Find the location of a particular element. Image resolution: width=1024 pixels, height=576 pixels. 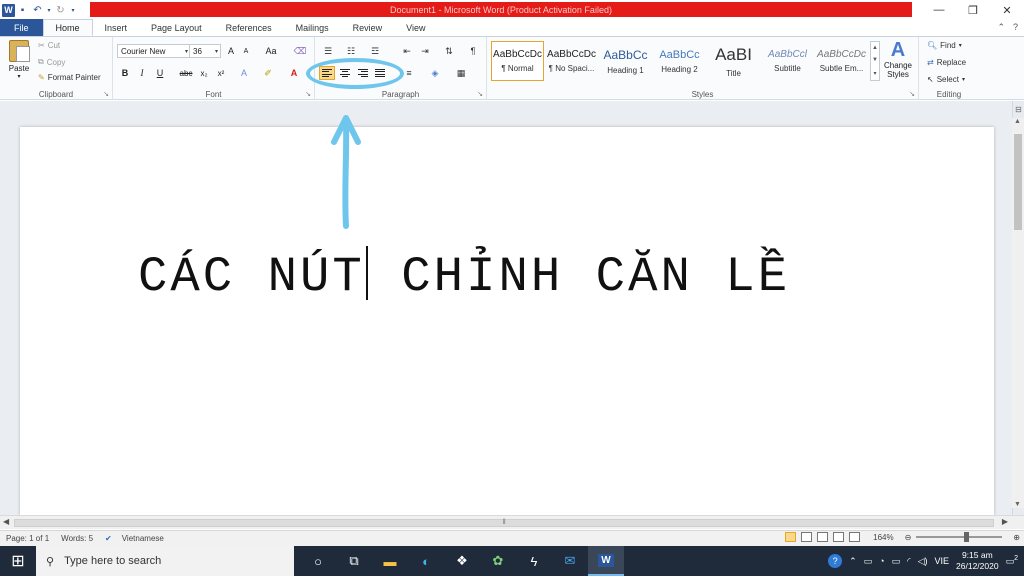

scroll-up-icon: ▲ is located at coordinates (1017, 121).